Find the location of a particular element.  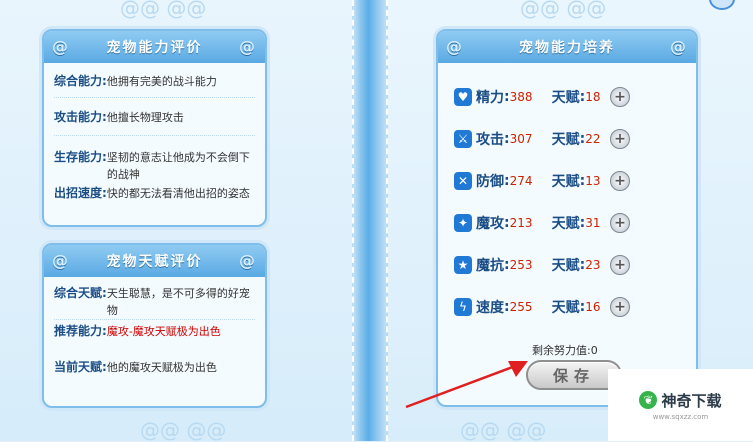

stat-row-magic-attack: ✦ 魔攻: 213 天赋: 31 is located at coordinates (531, 223).